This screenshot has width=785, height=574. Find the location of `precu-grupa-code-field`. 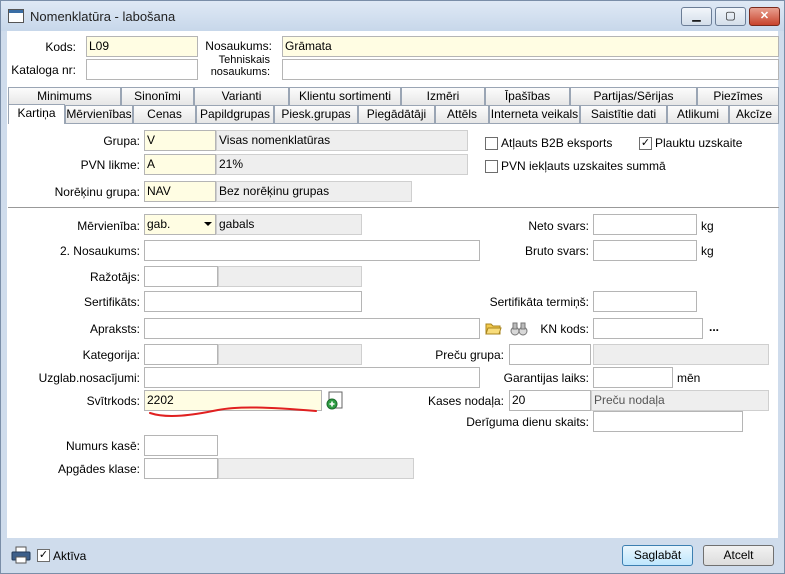

precu-grupa-code-field is located at coordinates (550, 354).